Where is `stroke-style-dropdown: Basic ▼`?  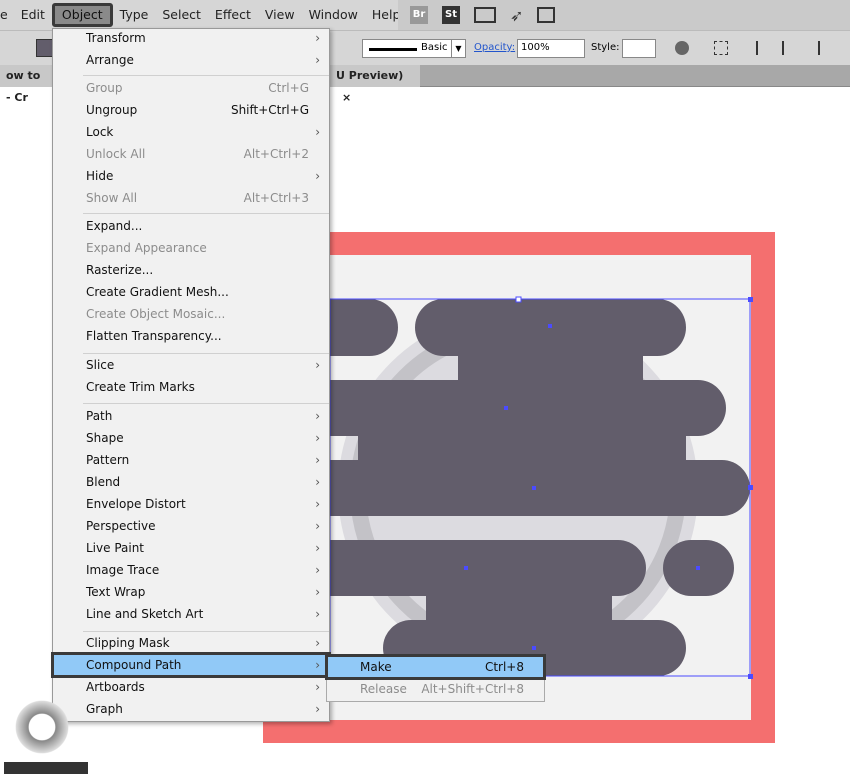 stroke-style-dropdown: Basic ▼ is located at coordinates (414, 48).